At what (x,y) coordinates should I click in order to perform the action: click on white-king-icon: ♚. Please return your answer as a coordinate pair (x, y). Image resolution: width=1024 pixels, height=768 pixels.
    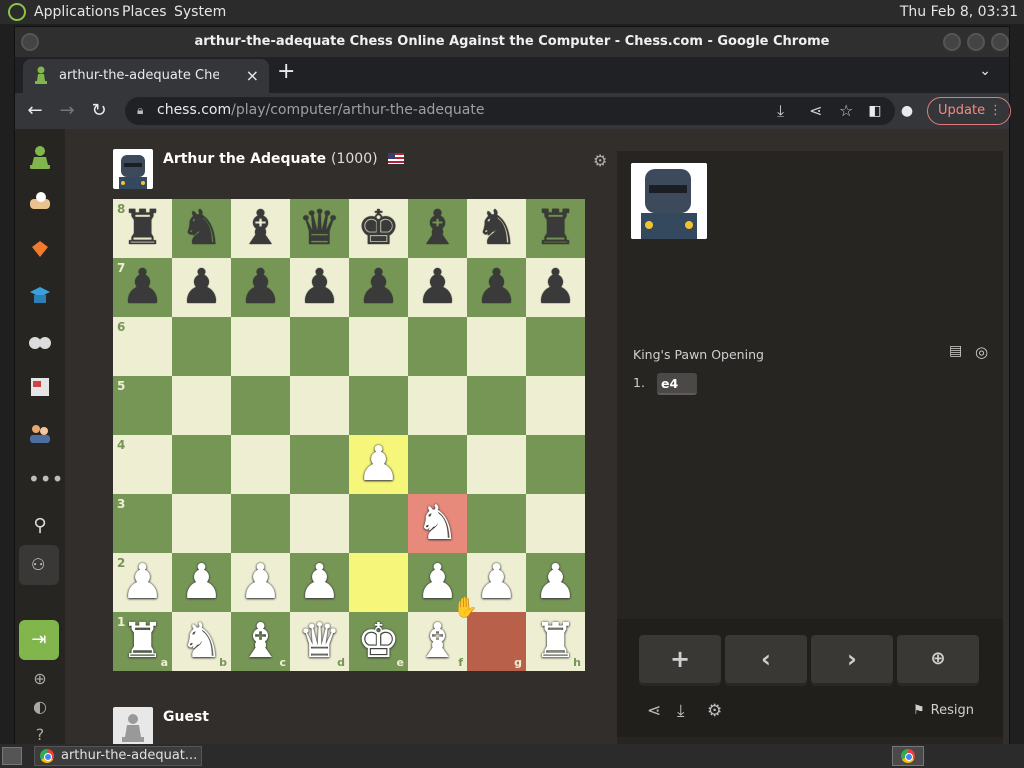
    Looking at the image, I should click on (378, 641).